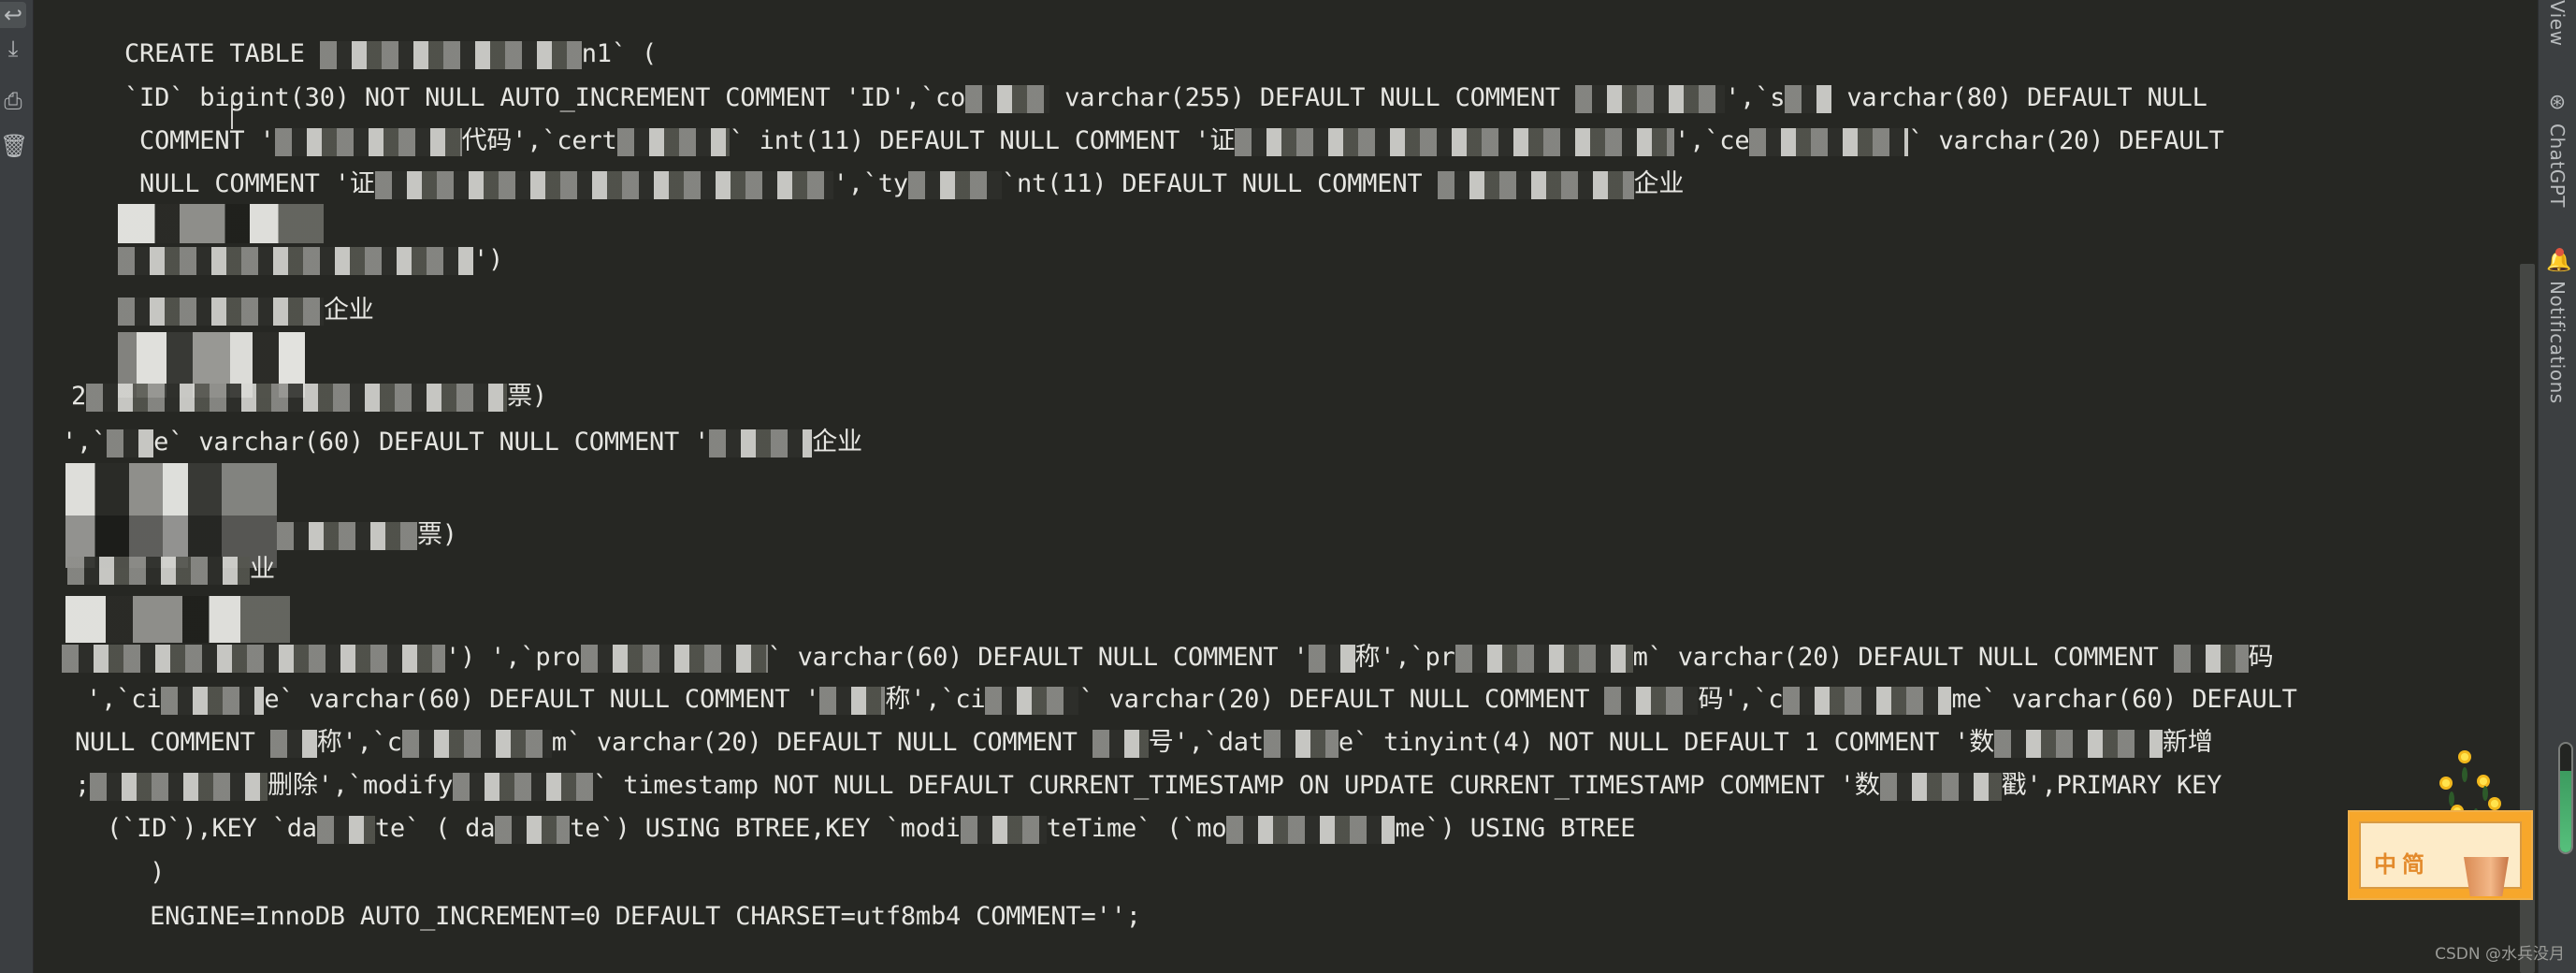  I want to click on sticker-badge: 中简, so click(2440, 855).